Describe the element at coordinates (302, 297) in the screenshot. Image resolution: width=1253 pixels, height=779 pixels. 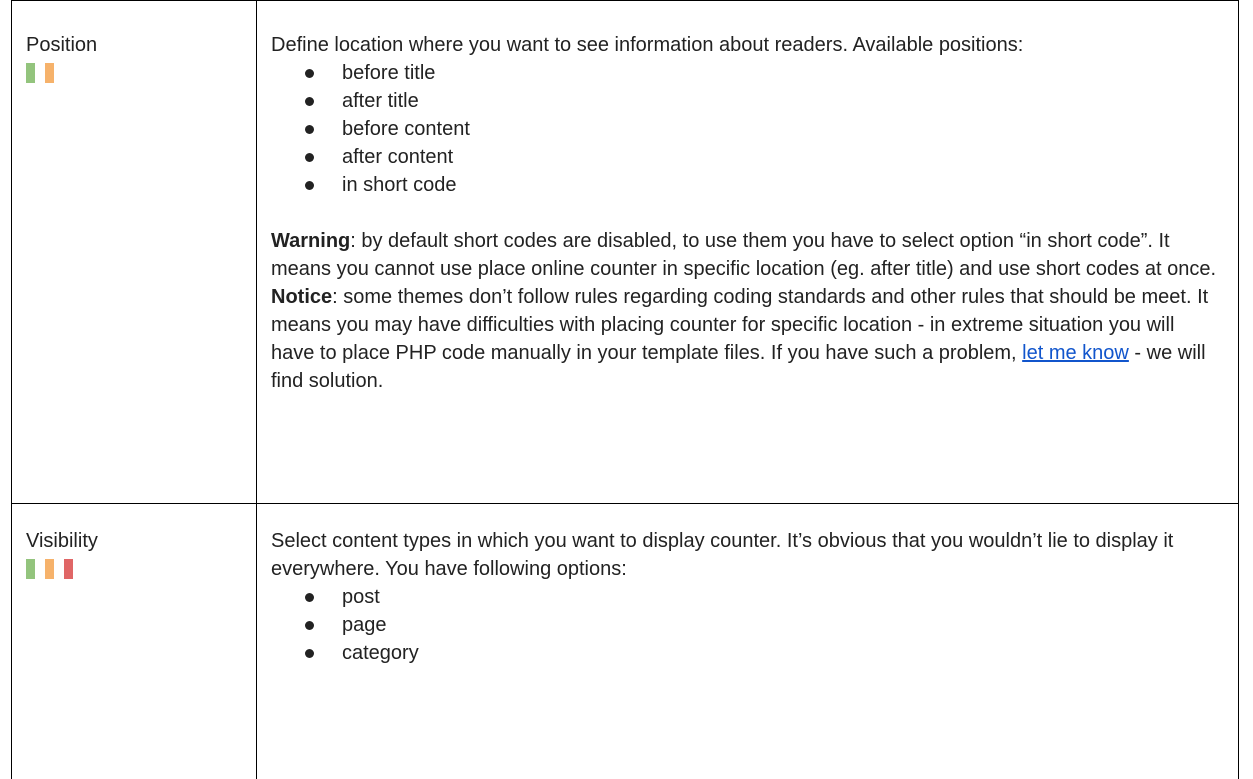
I see `notice-label: Notice` at that location.